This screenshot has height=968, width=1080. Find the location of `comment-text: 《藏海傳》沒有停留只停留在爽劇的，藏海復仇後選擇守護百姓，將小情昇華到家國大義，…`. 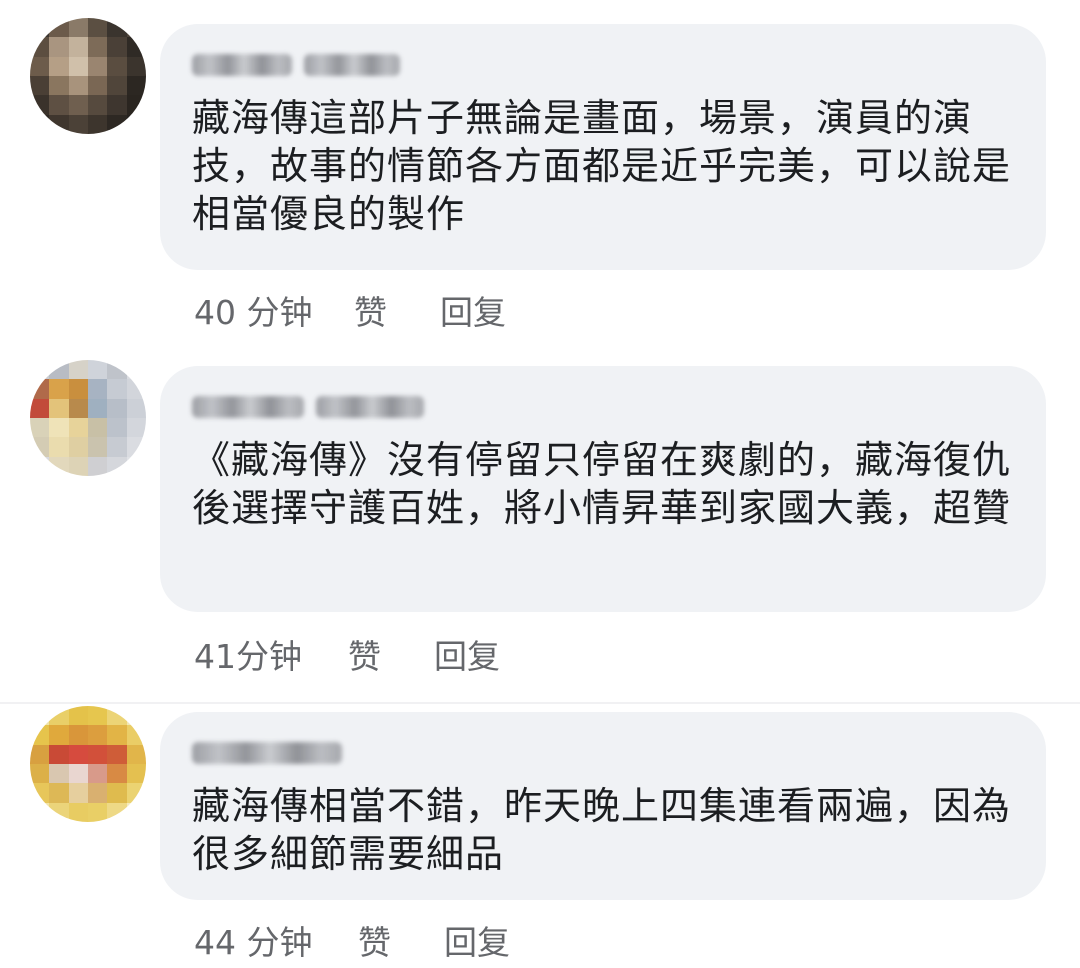

comment-text: 《藏海傳》沒有停留只停留在爽劇的，藏海復仇後選擇守護百姓，將小情昇華到家國大義，… is located at coordinates (602, 484).